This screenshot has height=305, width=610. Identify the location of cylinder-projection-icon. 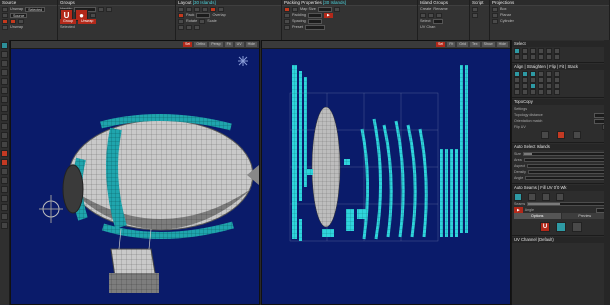
(495, 21).